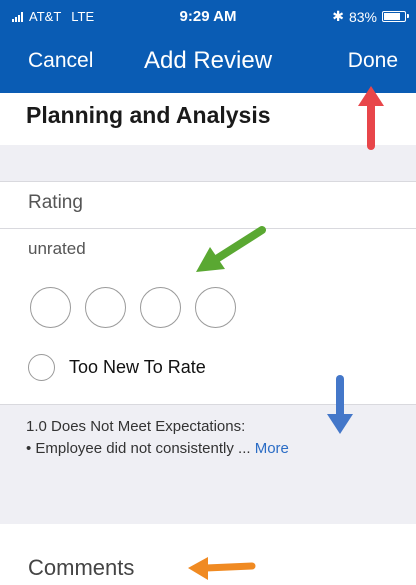  Describe the element at coordinates (231, 249) in the screenshot. I see `green-arrow-annotation` at that location.